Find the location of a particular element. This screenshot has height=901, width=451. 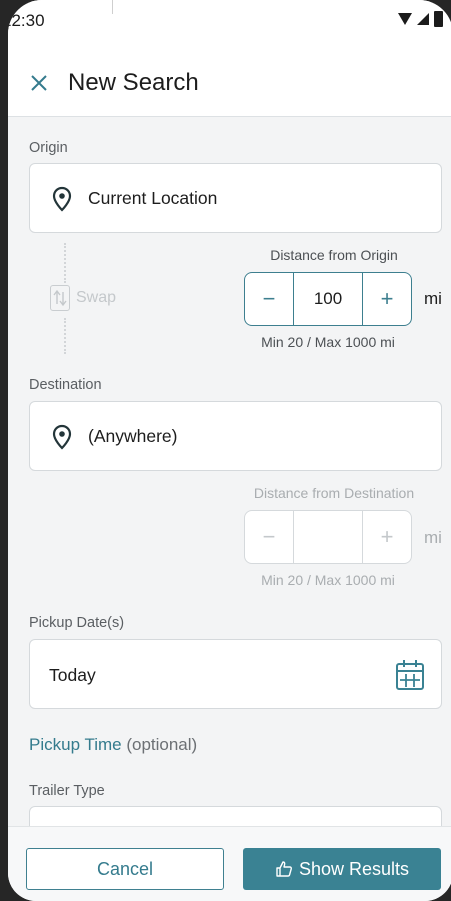

destination-distance-caption: Distance from Destination is located at coordinates (334, 493).